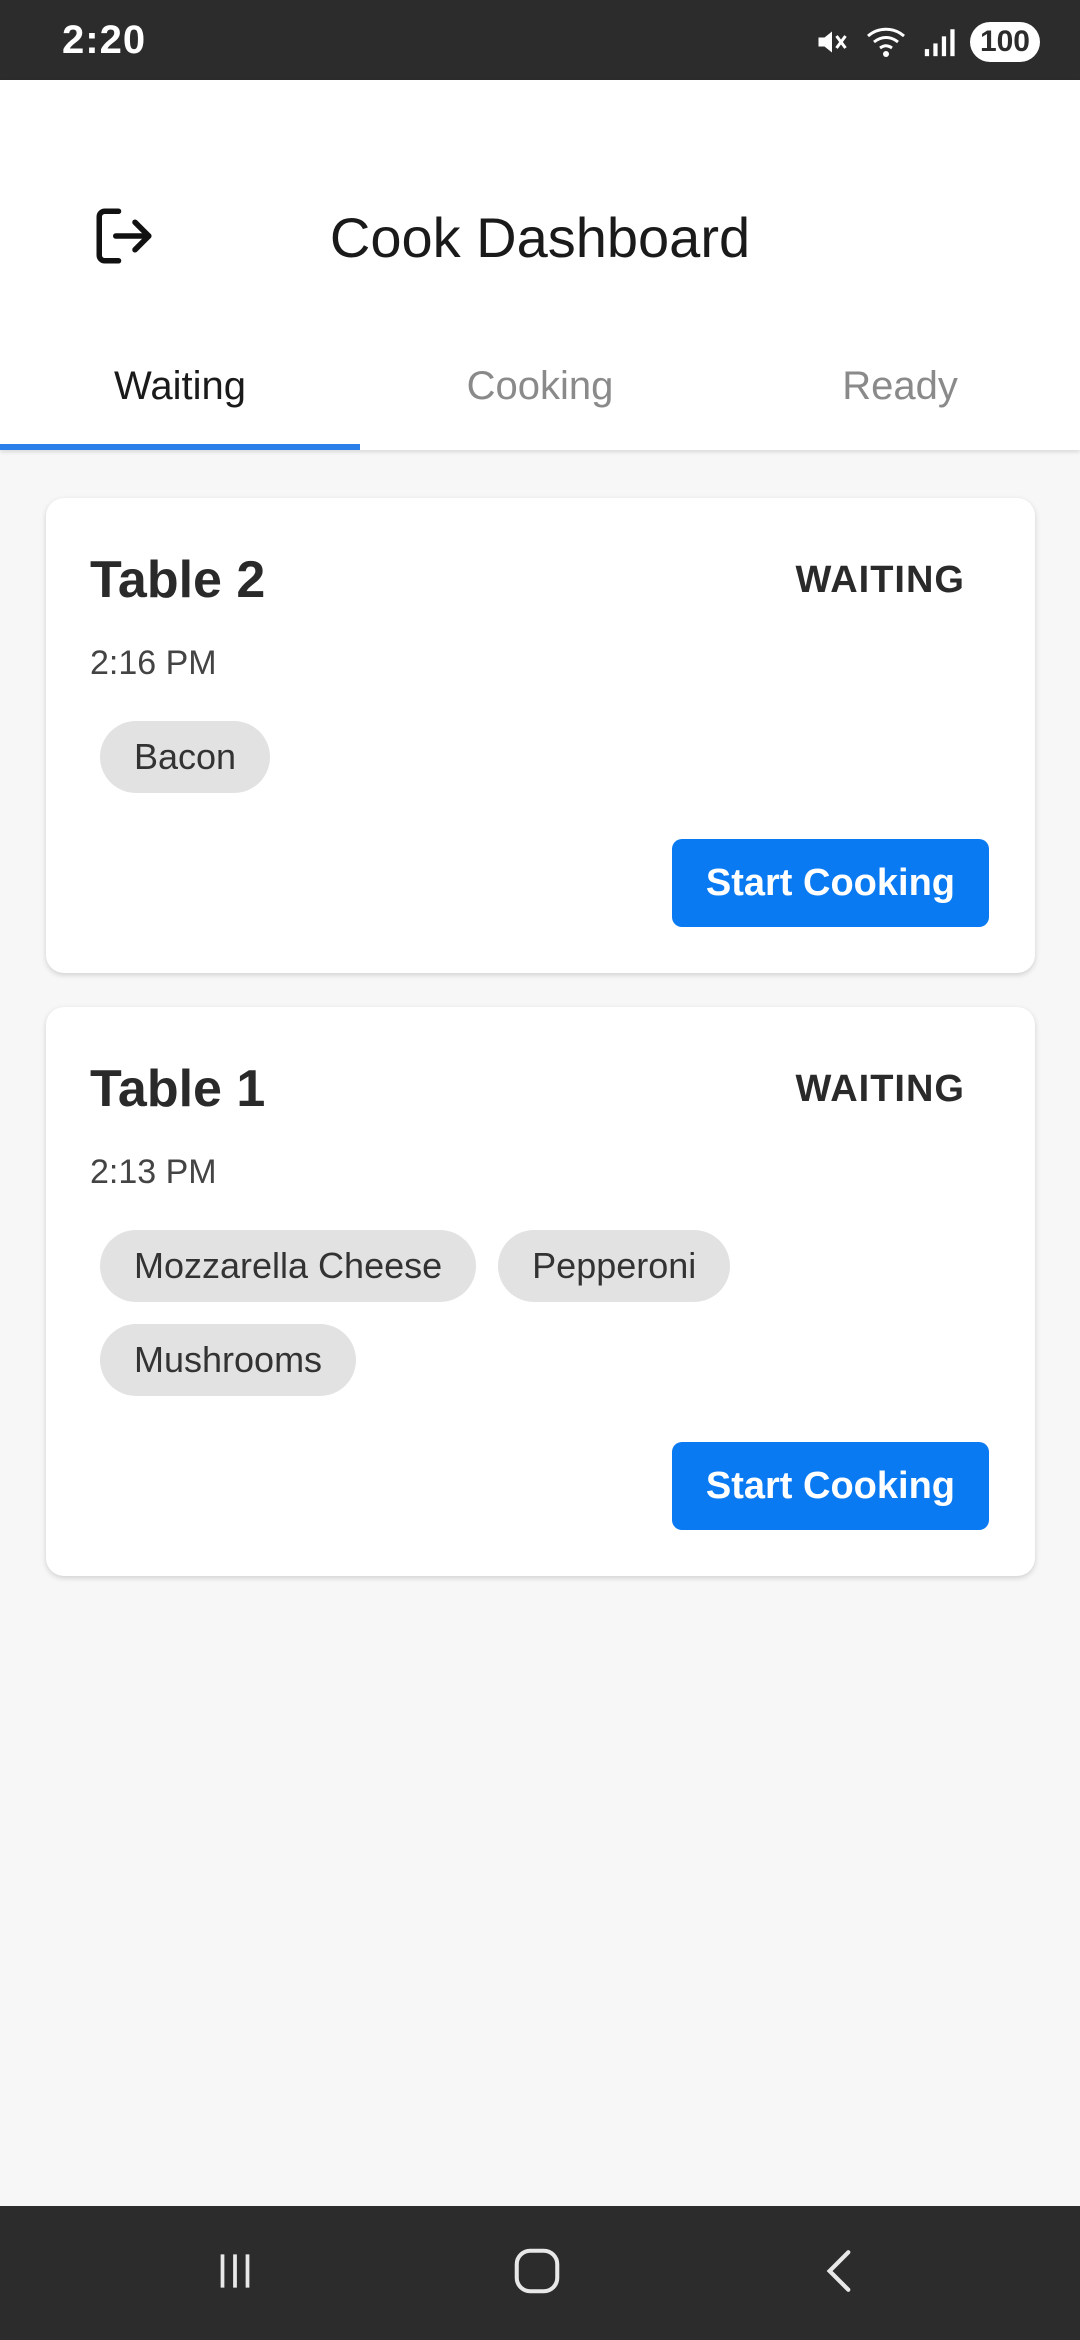 Image resolution: width=1080 pixels, height=2340 pixels. I want to click on order-time: 2:16 PM, so click(153, 663).